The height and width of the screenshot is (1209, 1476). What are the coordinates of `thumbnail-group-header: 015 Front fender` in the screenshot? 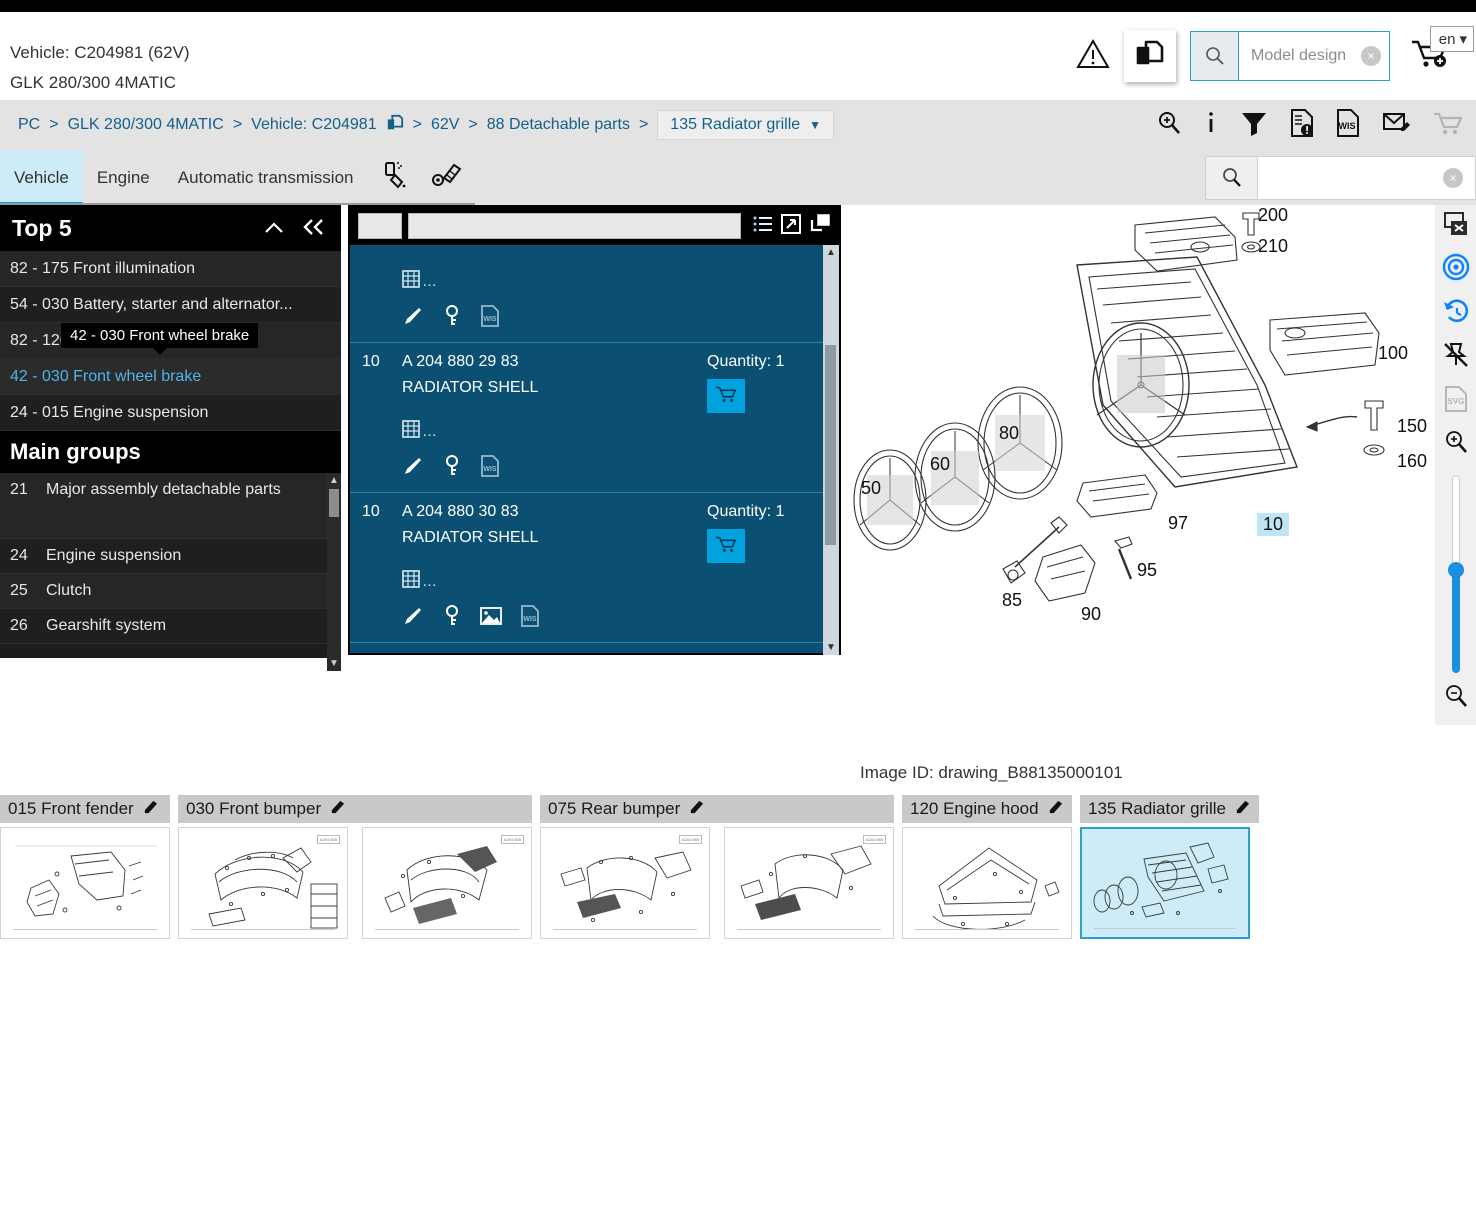 It's located at (85, 809).